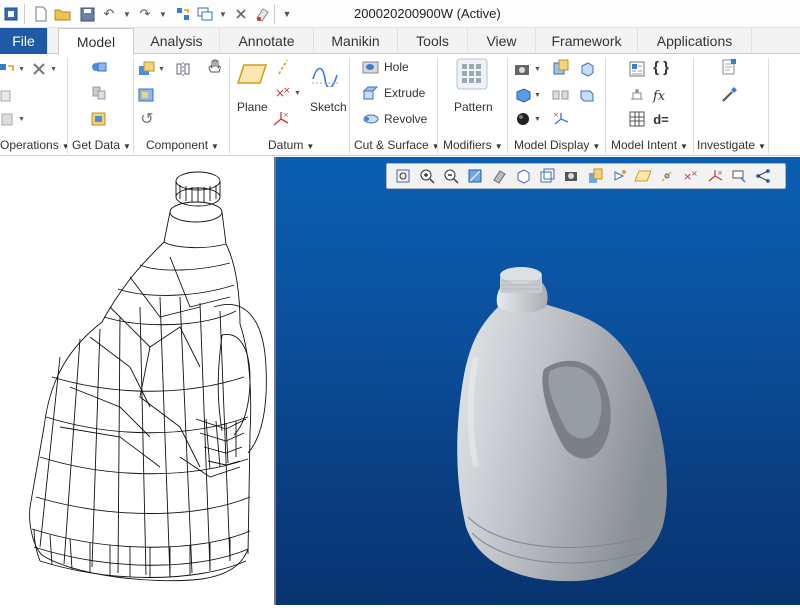 The height and width of the screenshot is (608, 800). I want to click on parameters-button: { }, so click(661, 67).